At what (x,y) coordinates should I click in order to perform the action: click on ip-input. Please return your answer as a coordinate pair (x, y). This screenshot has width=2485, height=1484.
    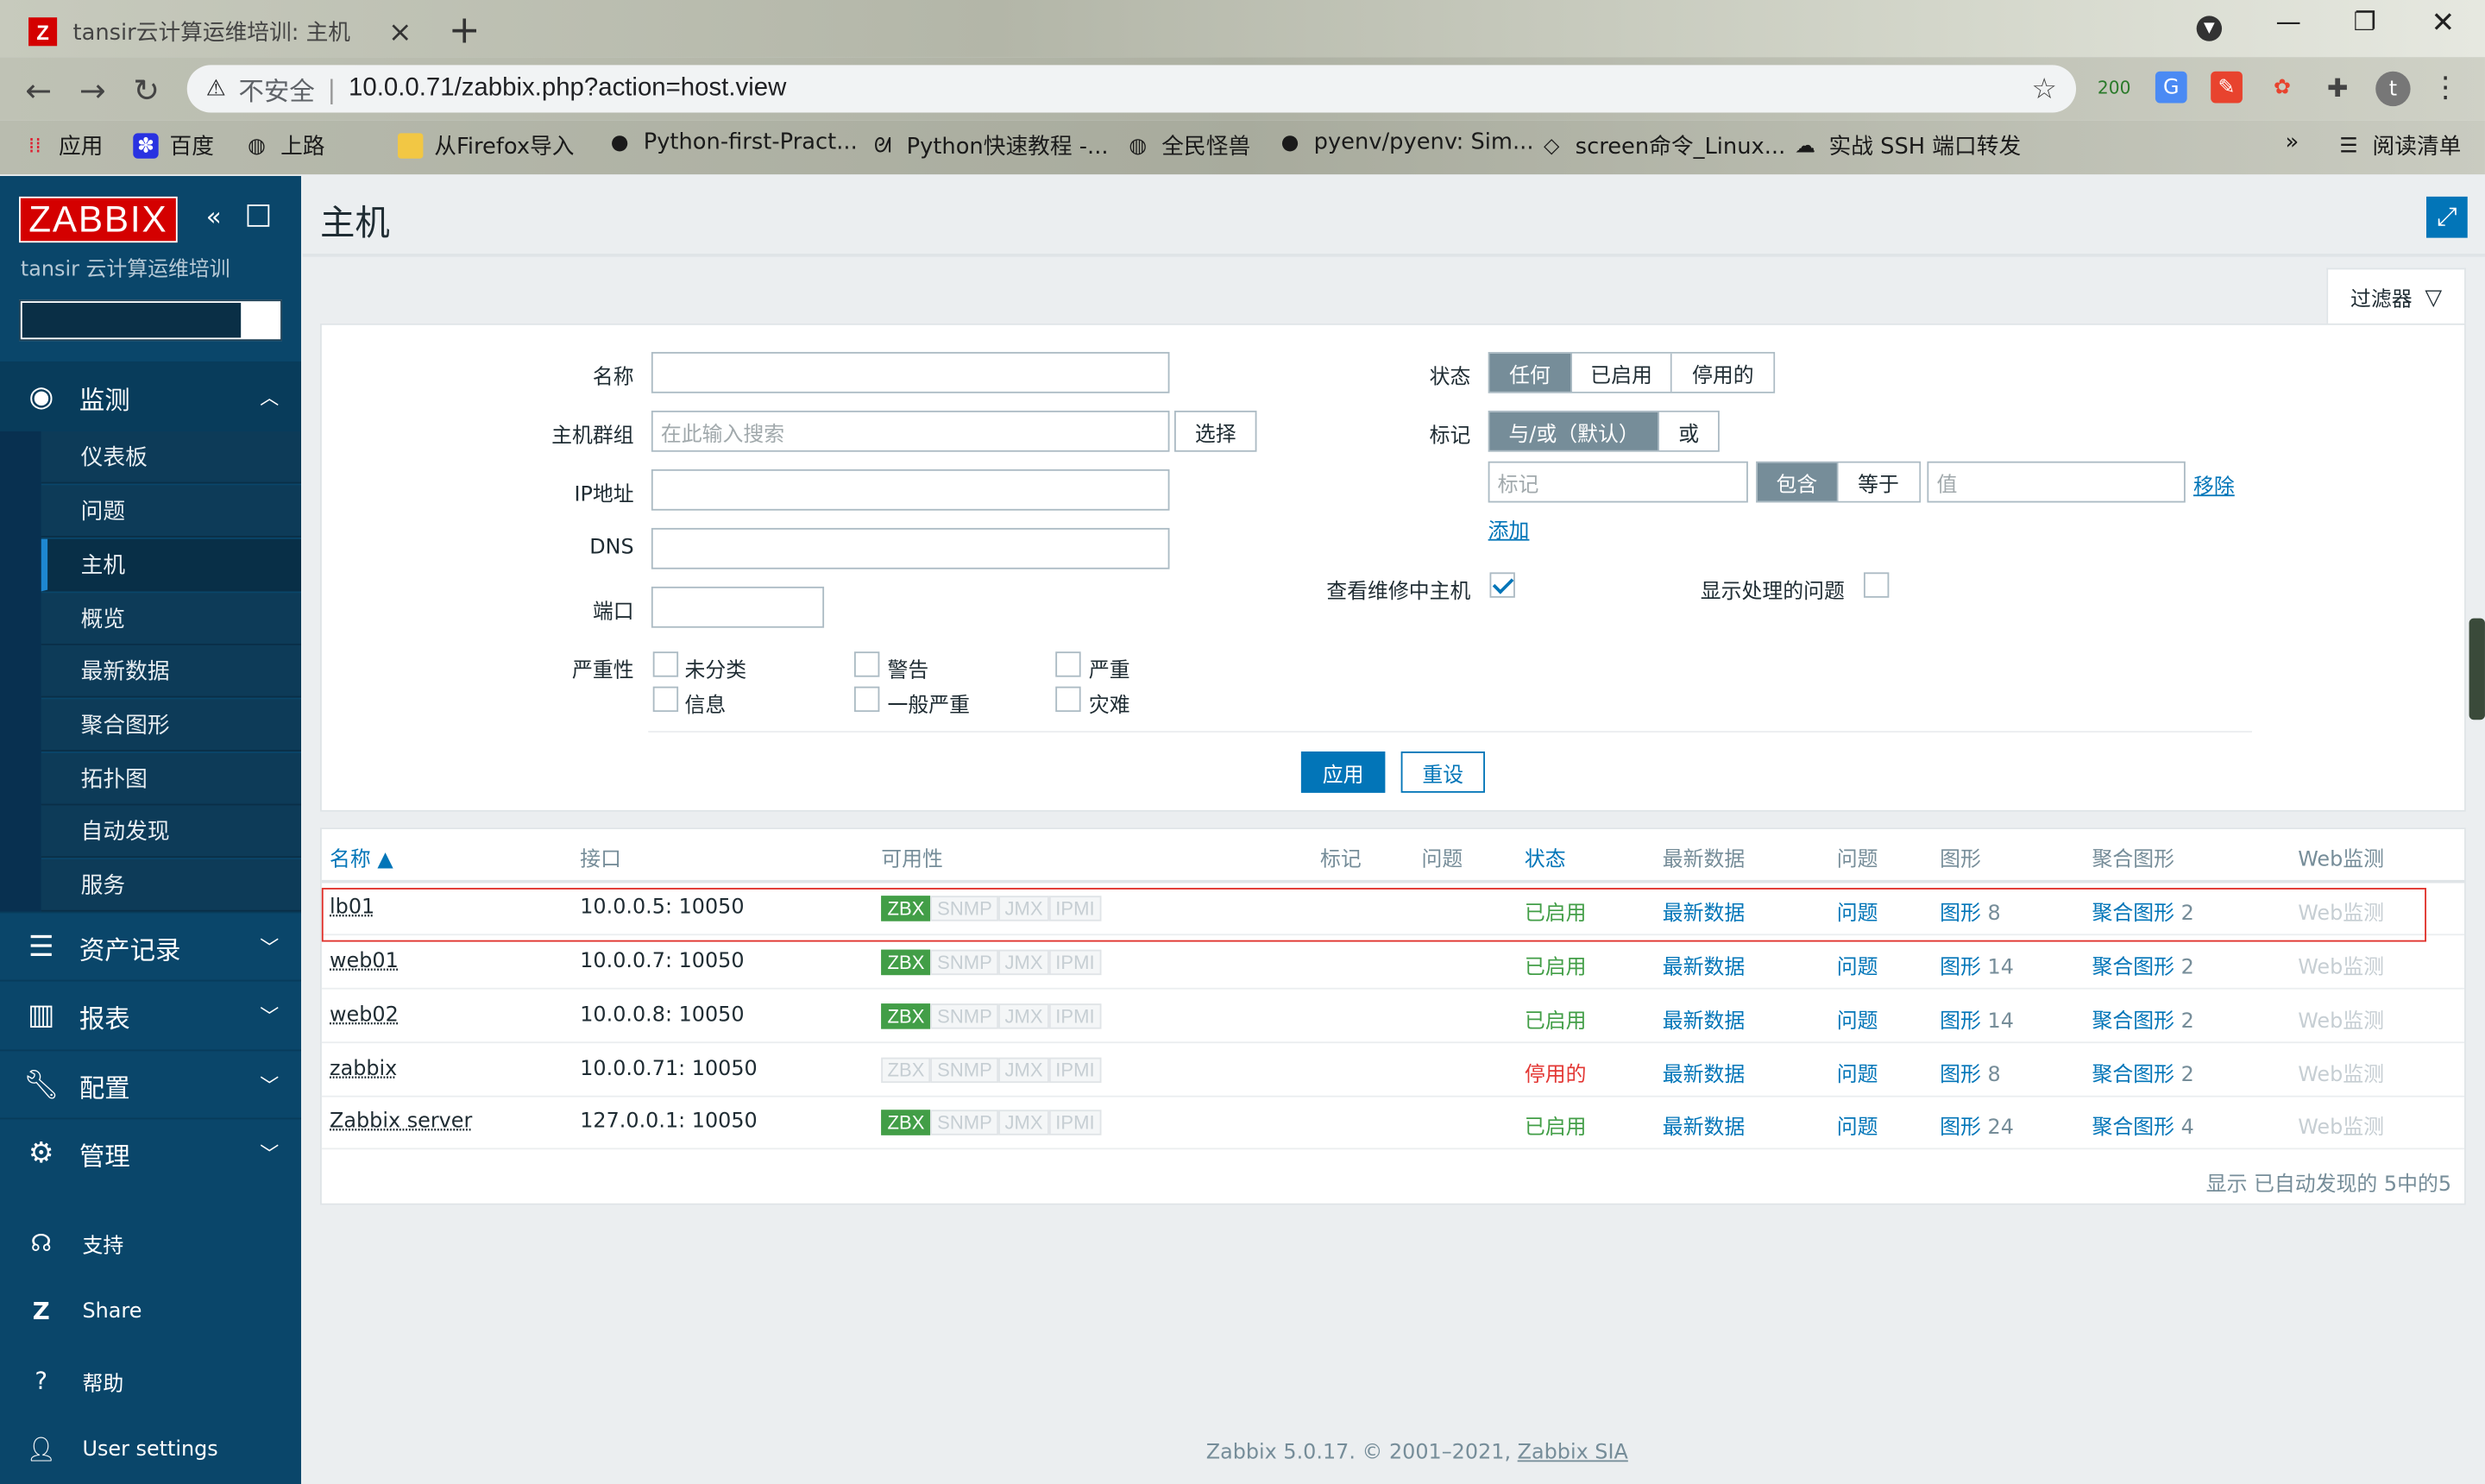
    Looking at the image, I should click on (910, 490).